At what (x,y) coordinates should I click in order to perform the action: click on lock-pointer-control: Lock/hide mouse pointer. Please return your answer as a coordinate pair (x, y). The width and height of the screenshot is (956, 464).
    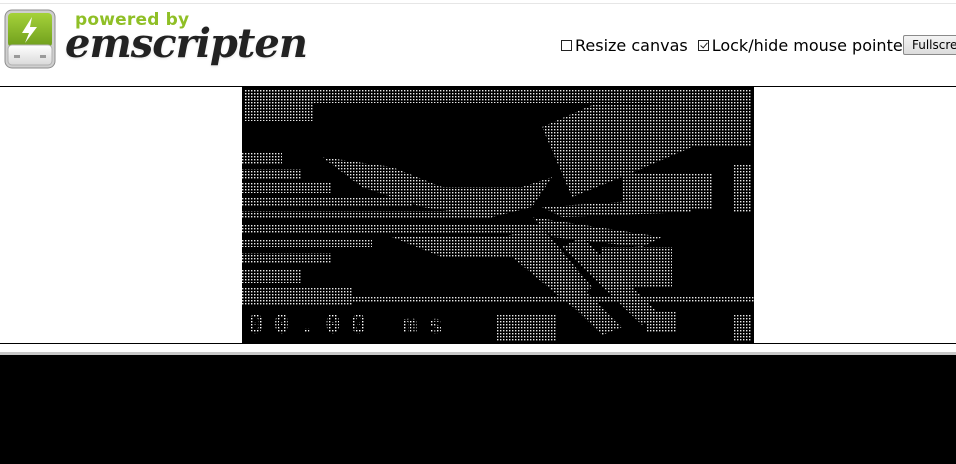
    Looking at the image, I should click on (803, 45).